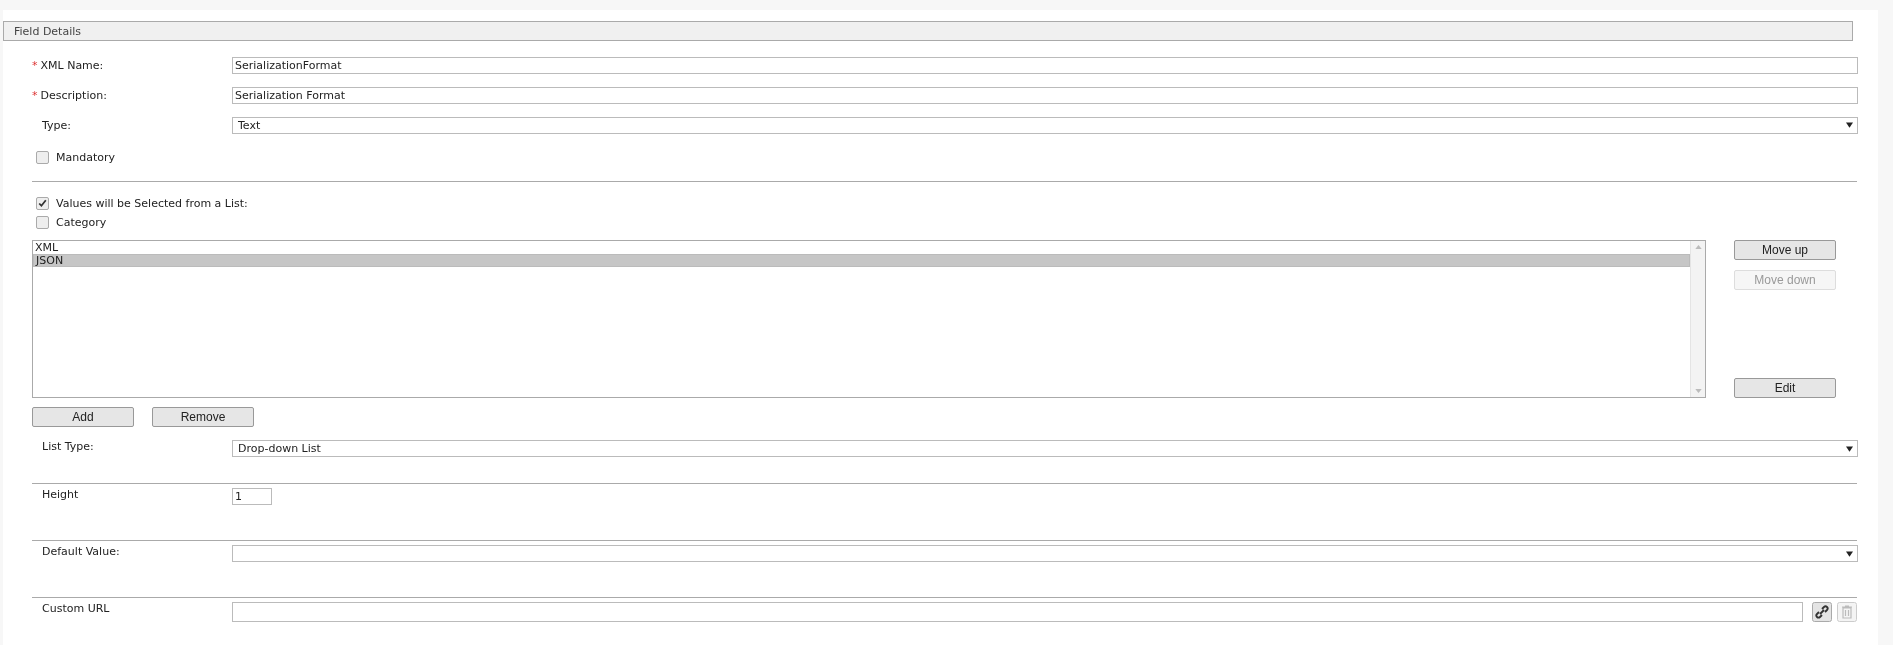 Image resolution: width=1893 pixels, height=645 pixels. Describe the element at coordinates (1045, 125) in the screenshot. I see `type-select: Text` at that location.